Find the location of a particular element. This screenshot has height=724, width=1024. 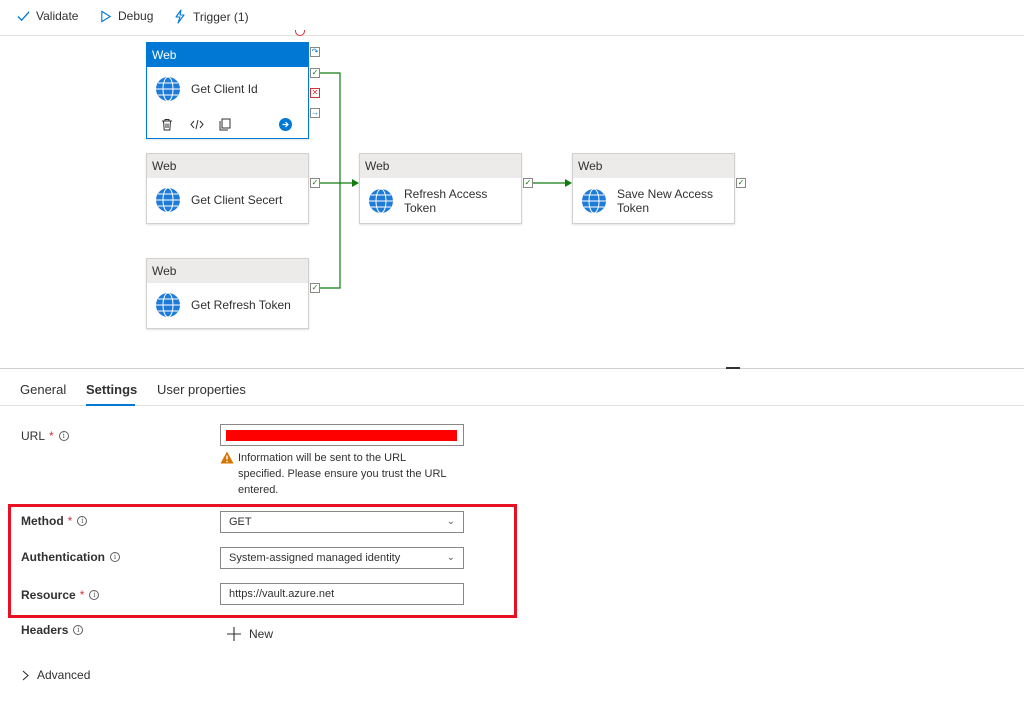

copy-icon is located at coordinates (225, 124).